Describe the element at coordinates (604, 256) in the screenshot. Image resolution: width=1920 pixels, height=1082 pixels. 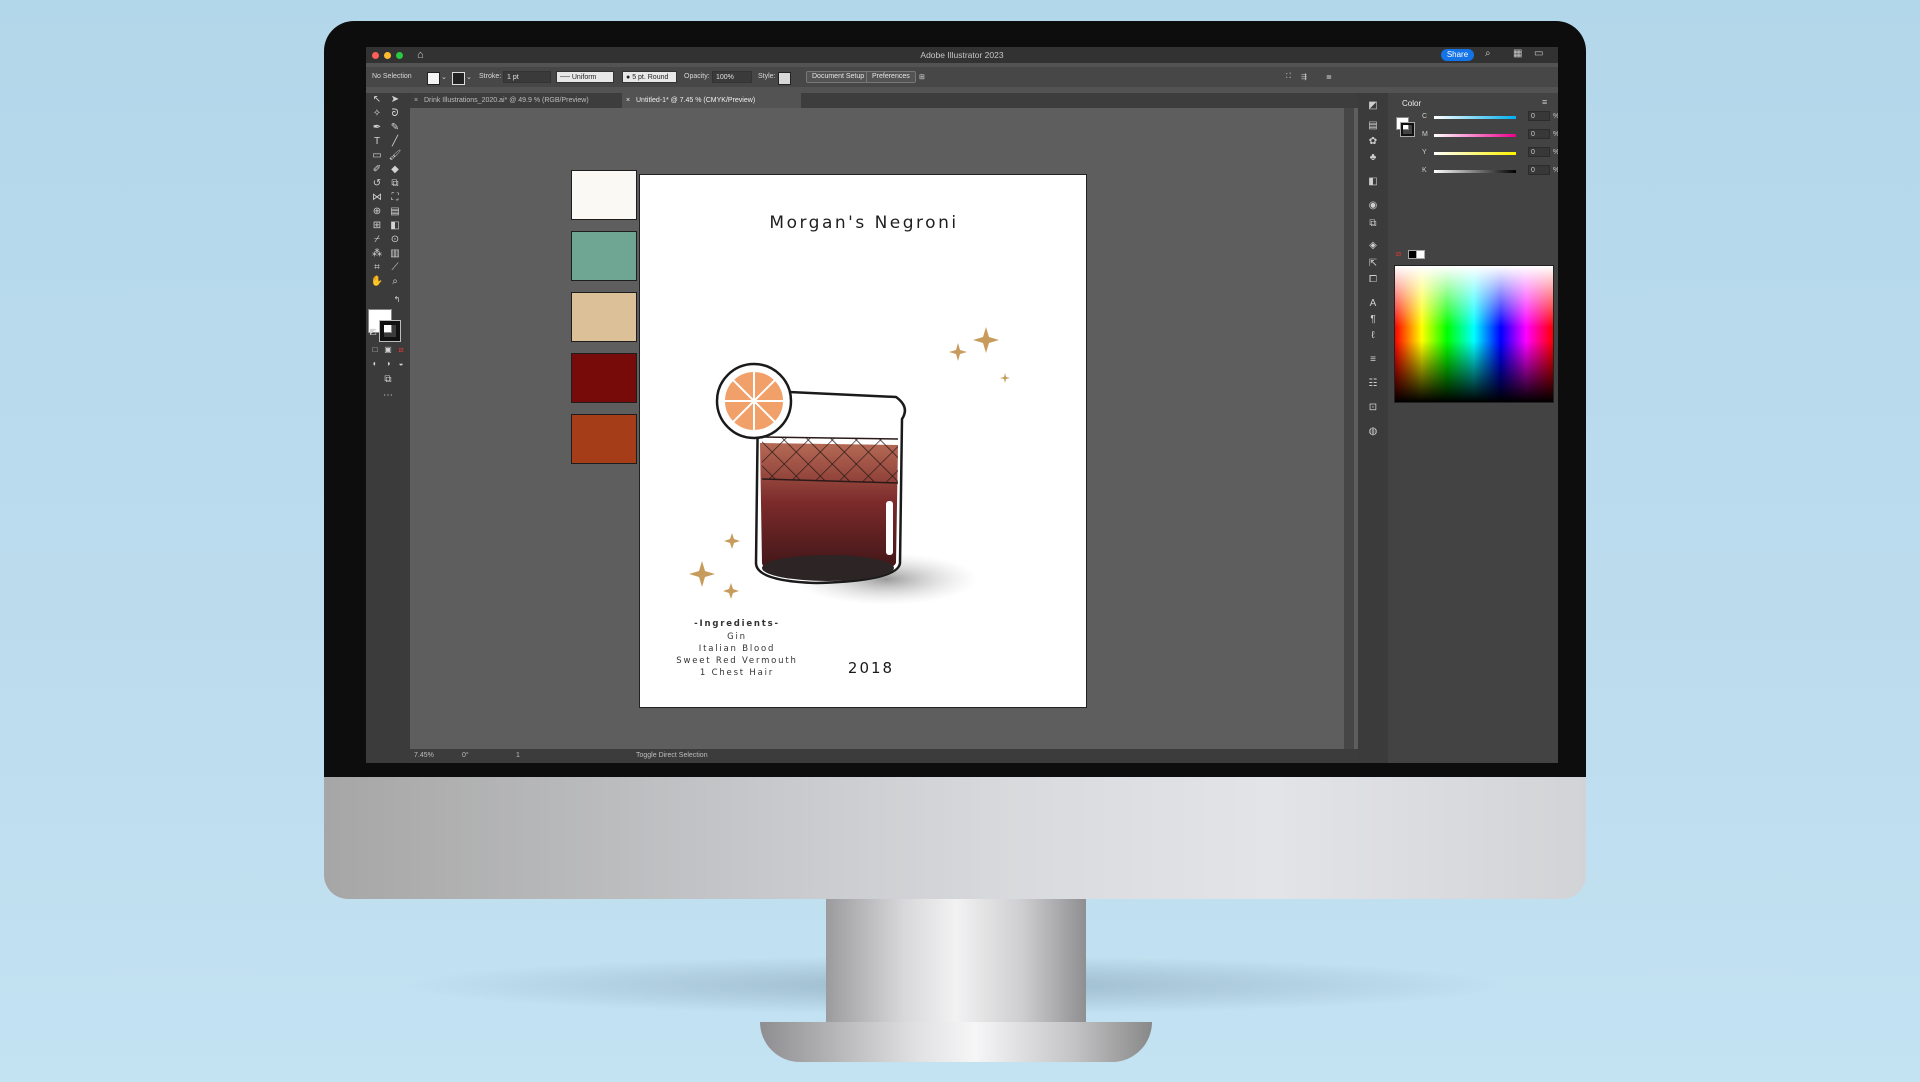
I see `palette-swatch-sage` at that location.